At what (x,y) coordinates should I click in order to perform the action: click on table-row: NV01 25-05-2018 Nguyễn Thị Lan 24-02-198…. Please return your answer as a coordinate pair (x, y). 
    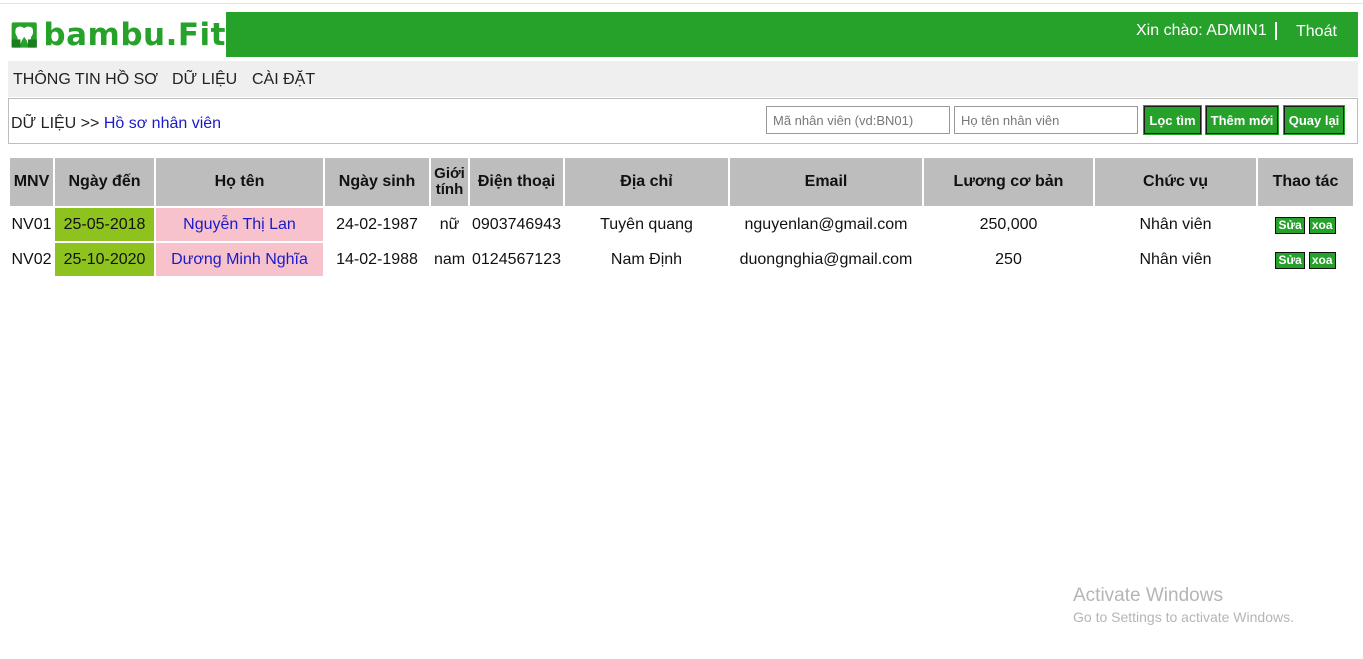
    Looking at the image, I should click on (681, 224).